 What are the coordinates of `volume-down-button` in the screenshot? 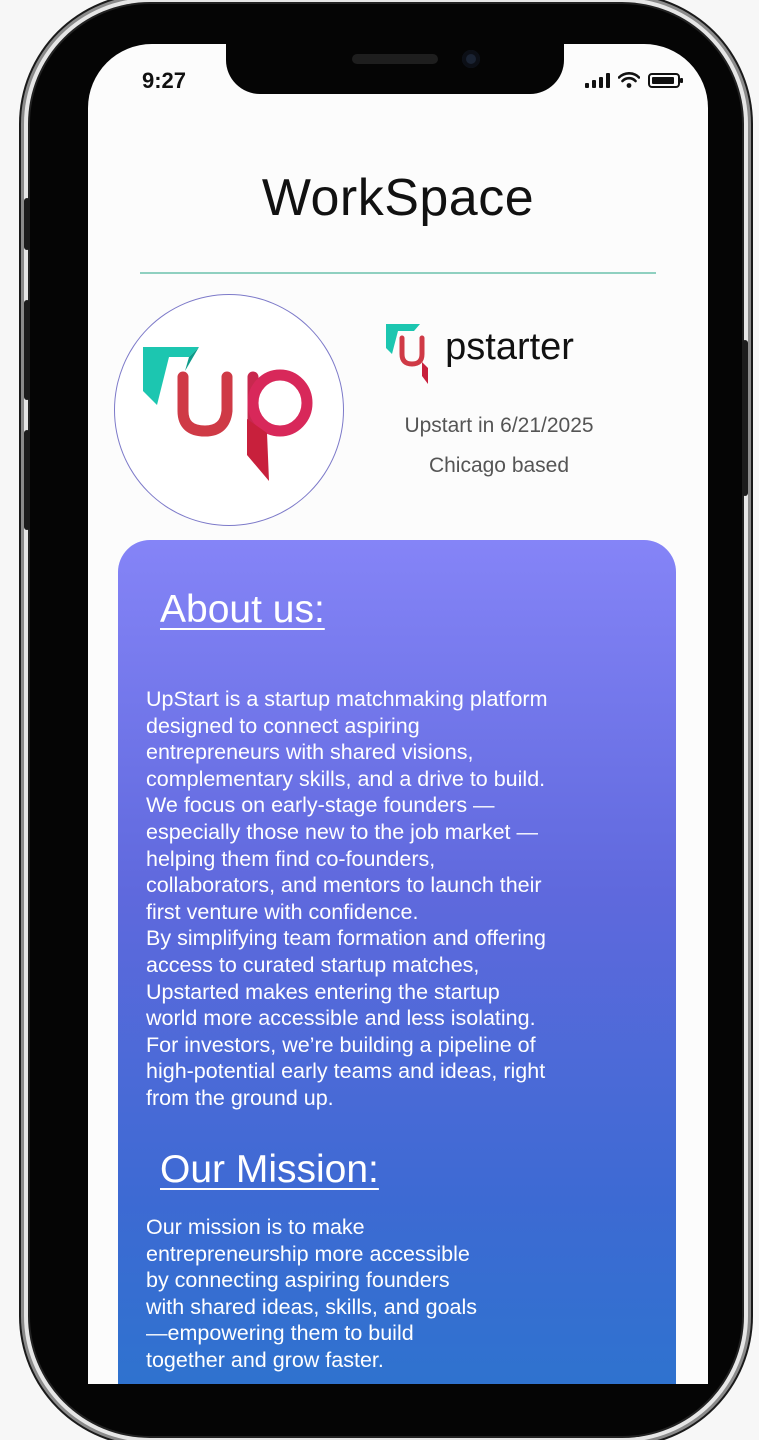 It's located at (27, 480).